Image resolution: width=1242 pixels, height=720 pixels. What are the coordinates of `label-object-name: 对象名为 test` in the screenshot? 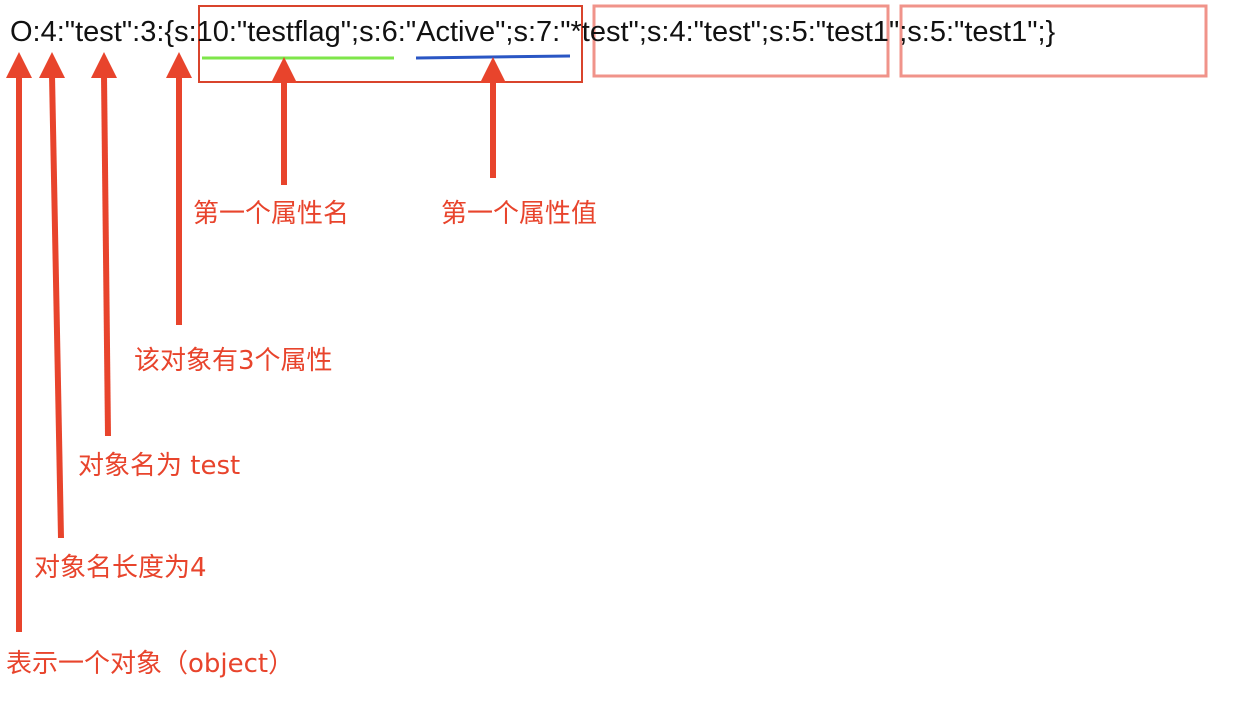 It's located at (159, 466).